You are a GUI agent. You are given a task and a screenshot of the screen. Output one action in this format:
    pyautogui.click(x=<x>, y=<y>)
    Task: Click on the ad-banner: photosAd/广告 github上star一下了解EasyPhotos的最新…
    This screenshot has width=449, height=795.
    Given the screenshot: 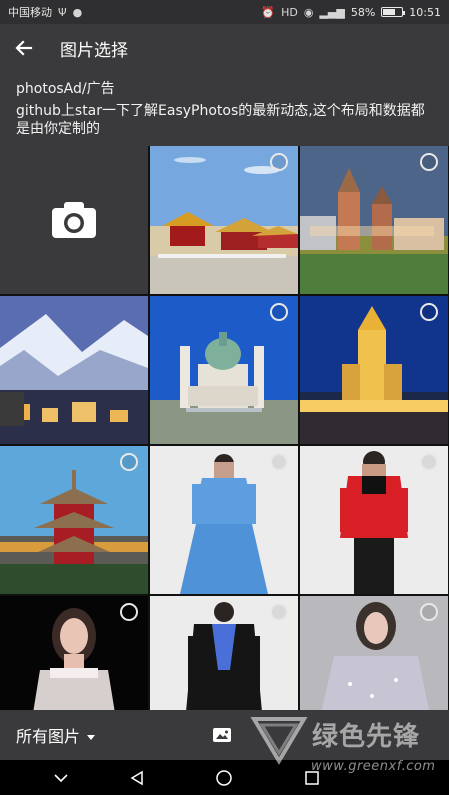 What is the action you would take?
    pyautogui.click(x=224, y=109)
    